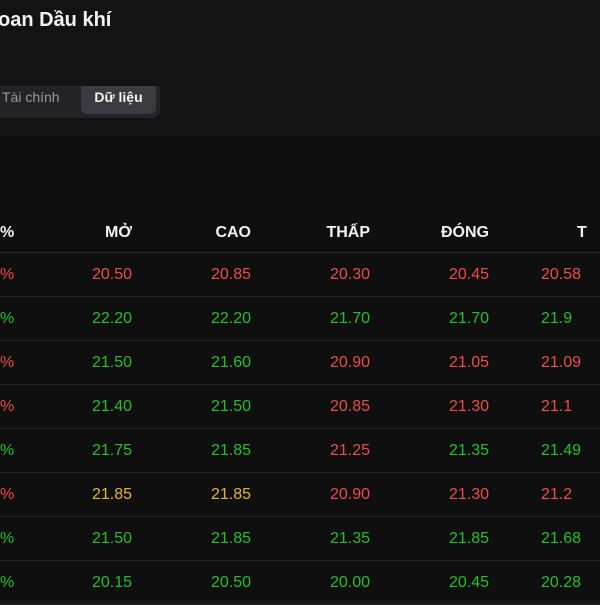  What do you see at coordinates (80, 102) in the screenshot?
I see `tab-group: Tài chính Dữ liệu` at bounding box center [80, 102].